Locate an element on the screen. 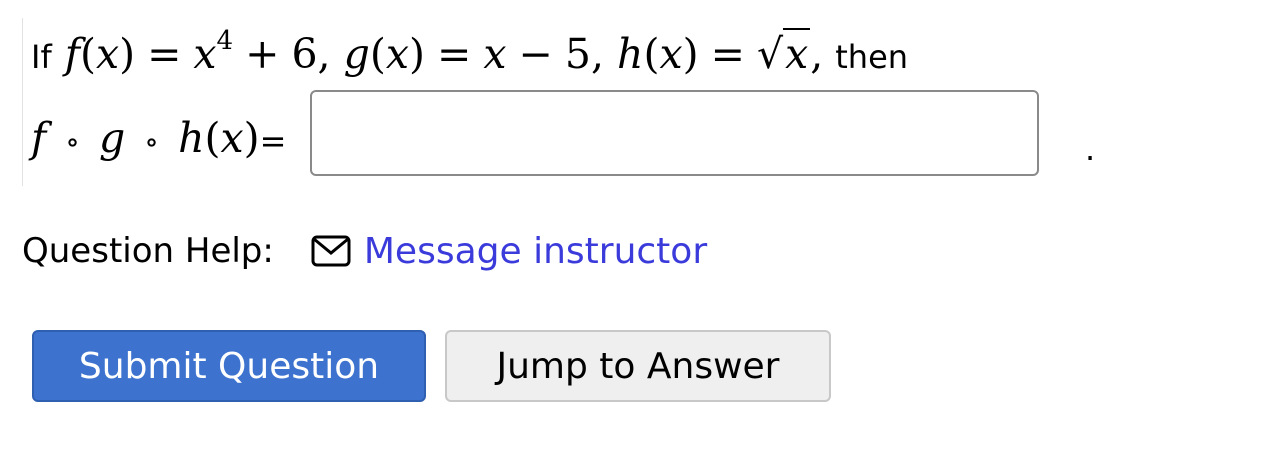 Image resolution: width=1288 pixels, height=471 pixels. answer-input is located at coordinates (674, 133).